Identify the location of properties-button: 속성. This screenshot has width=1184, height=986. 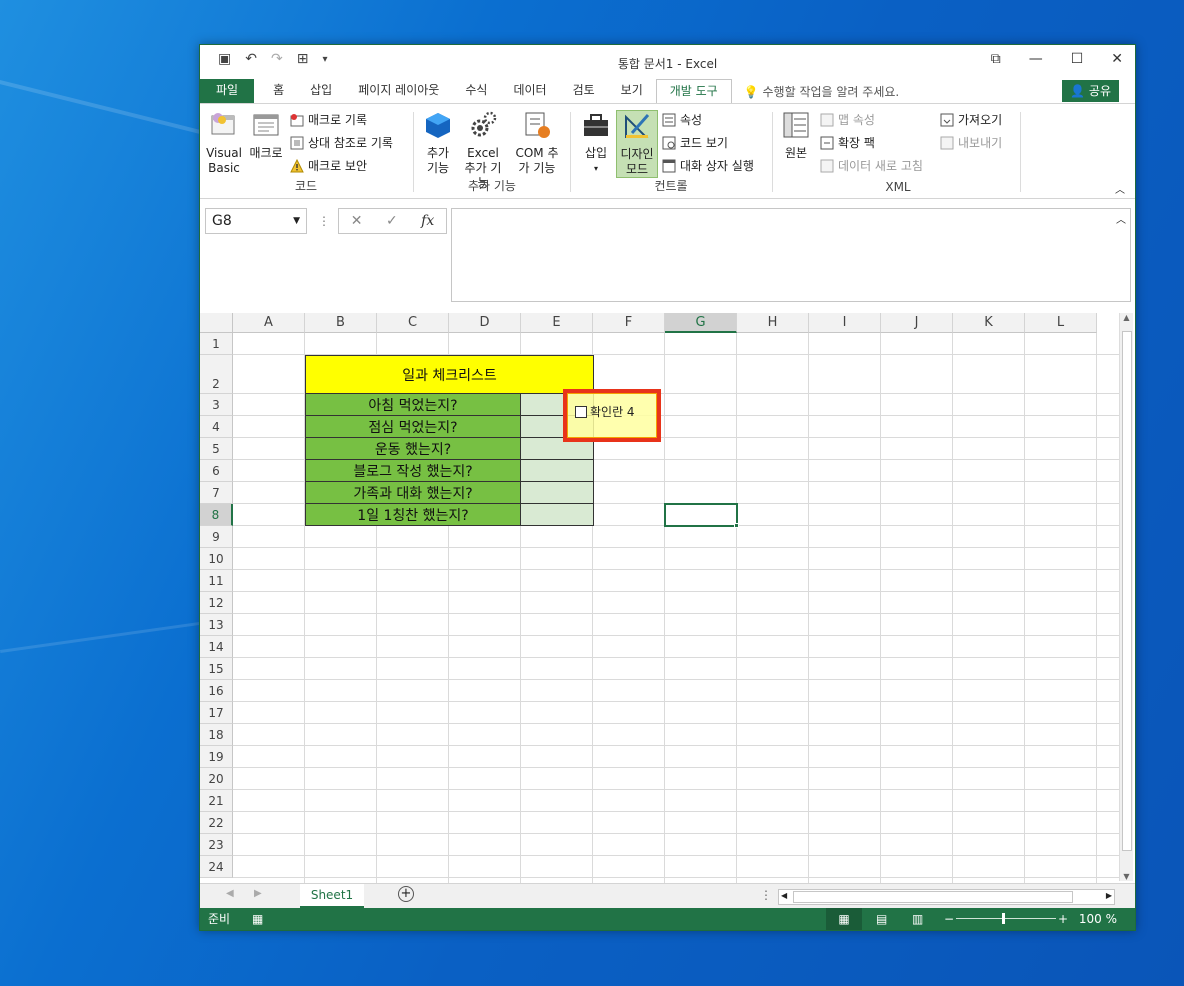
(682, 120).